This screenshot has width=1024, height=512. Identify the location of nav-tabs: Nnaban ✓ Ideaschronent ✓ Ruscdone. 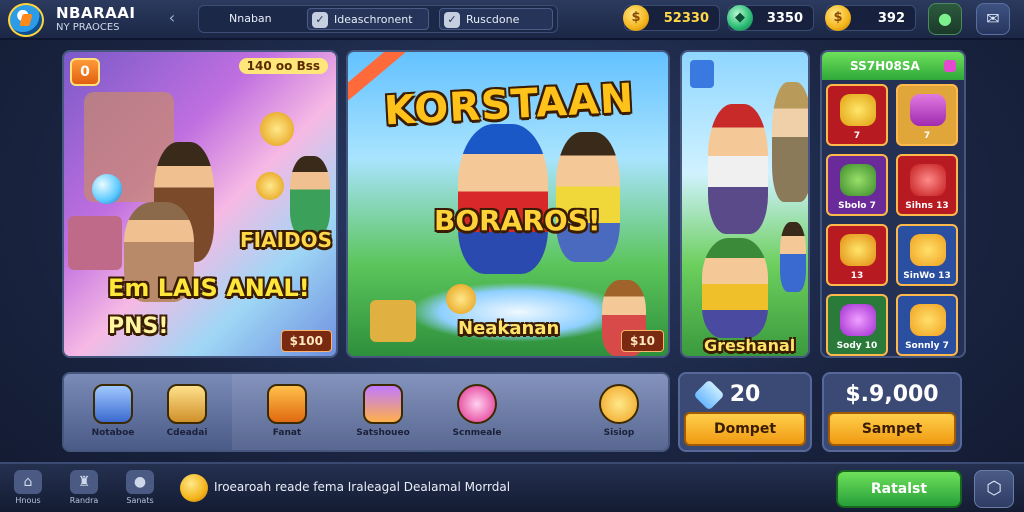
(378, 19).